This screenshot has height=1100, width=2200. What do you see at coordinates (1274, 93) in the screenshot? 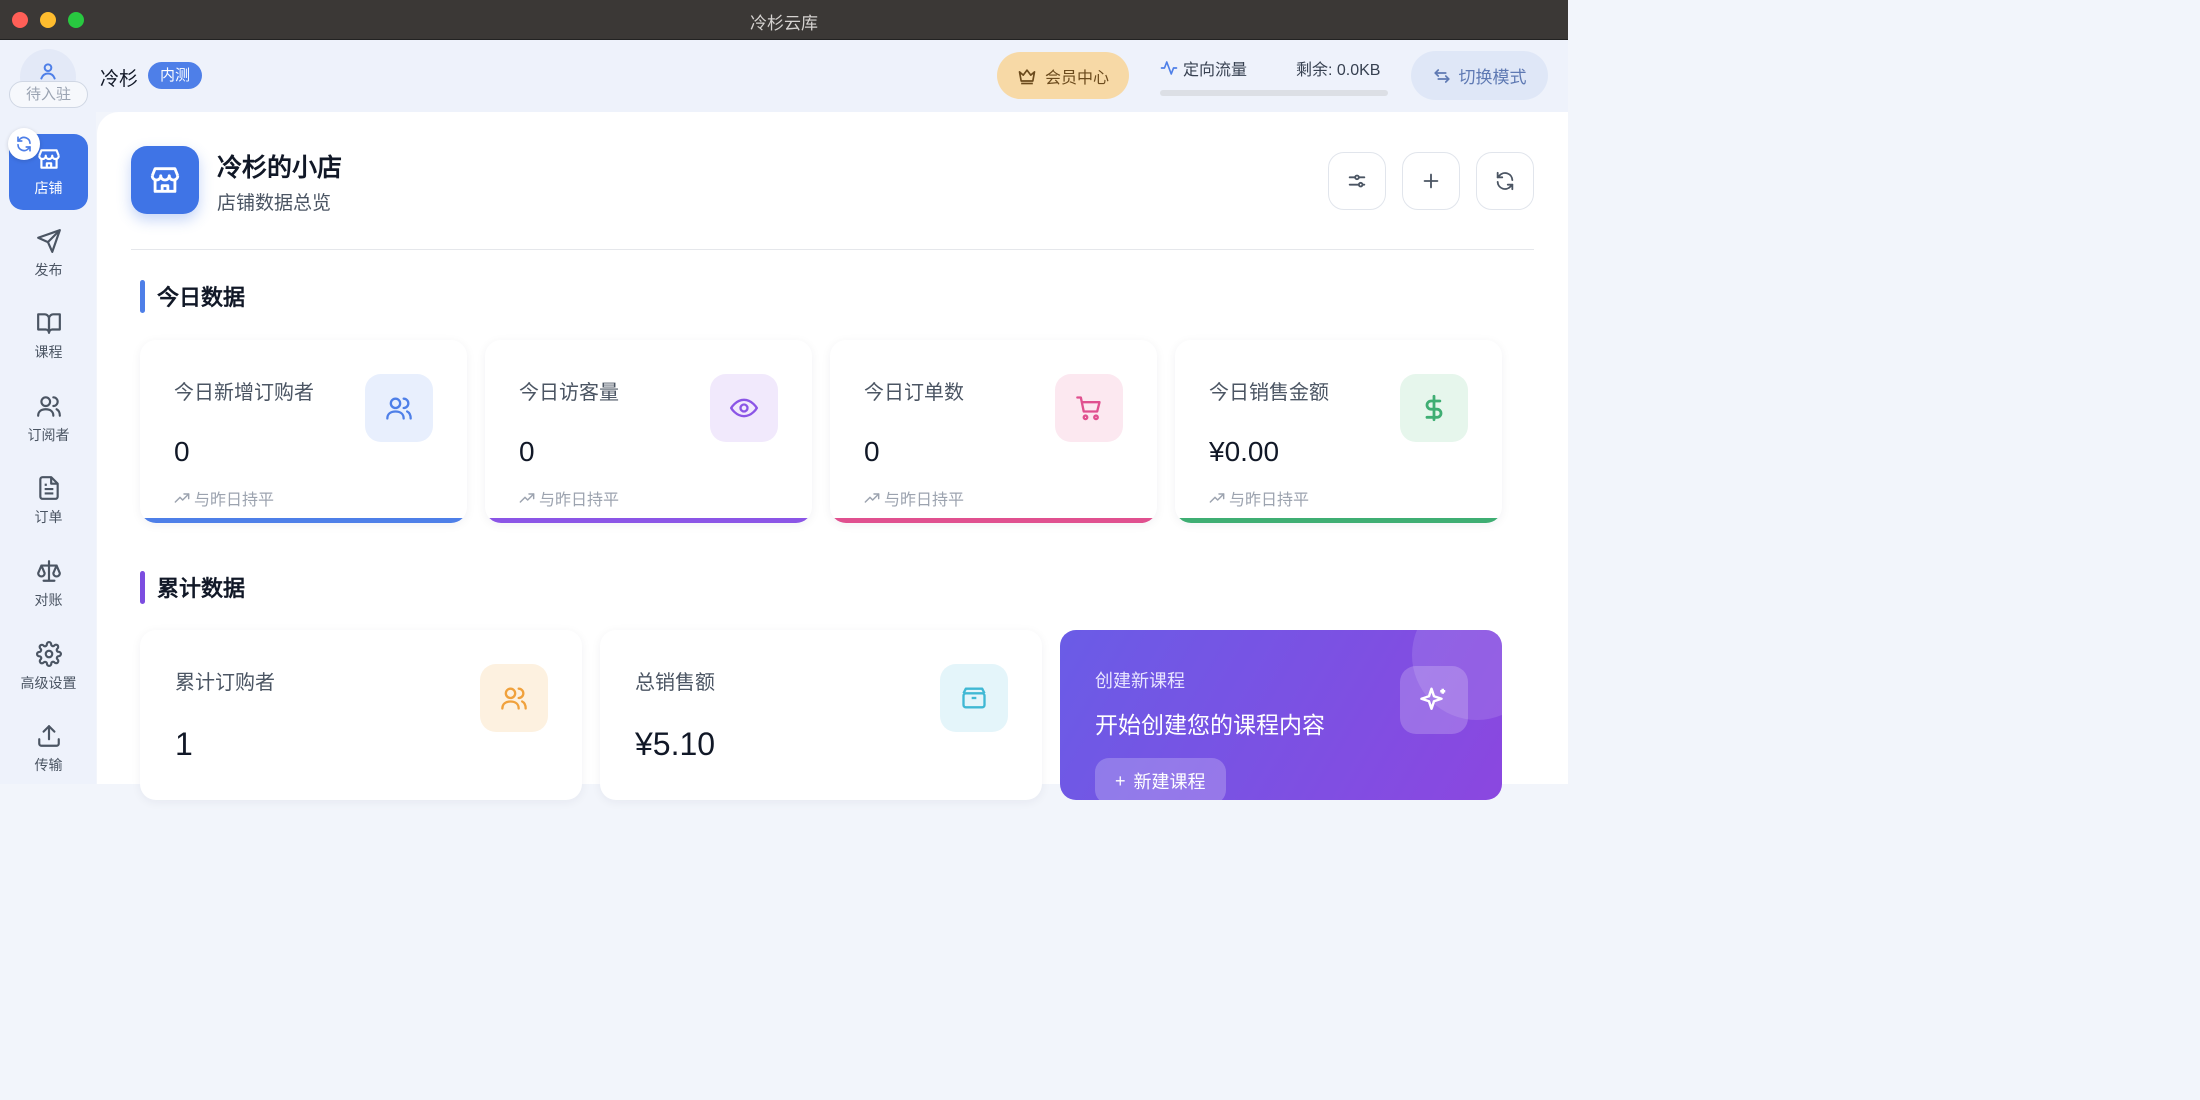
I see `traffic-progress-bar` at bounding box center [1274, 93].